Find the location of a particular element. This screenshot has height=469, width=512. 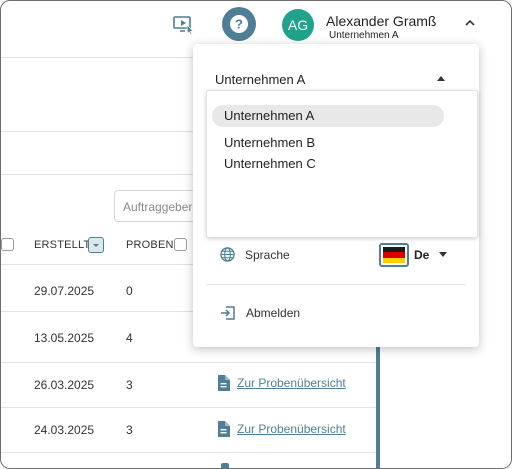

language-setting: Sprache is located at coordinates (255, 254).